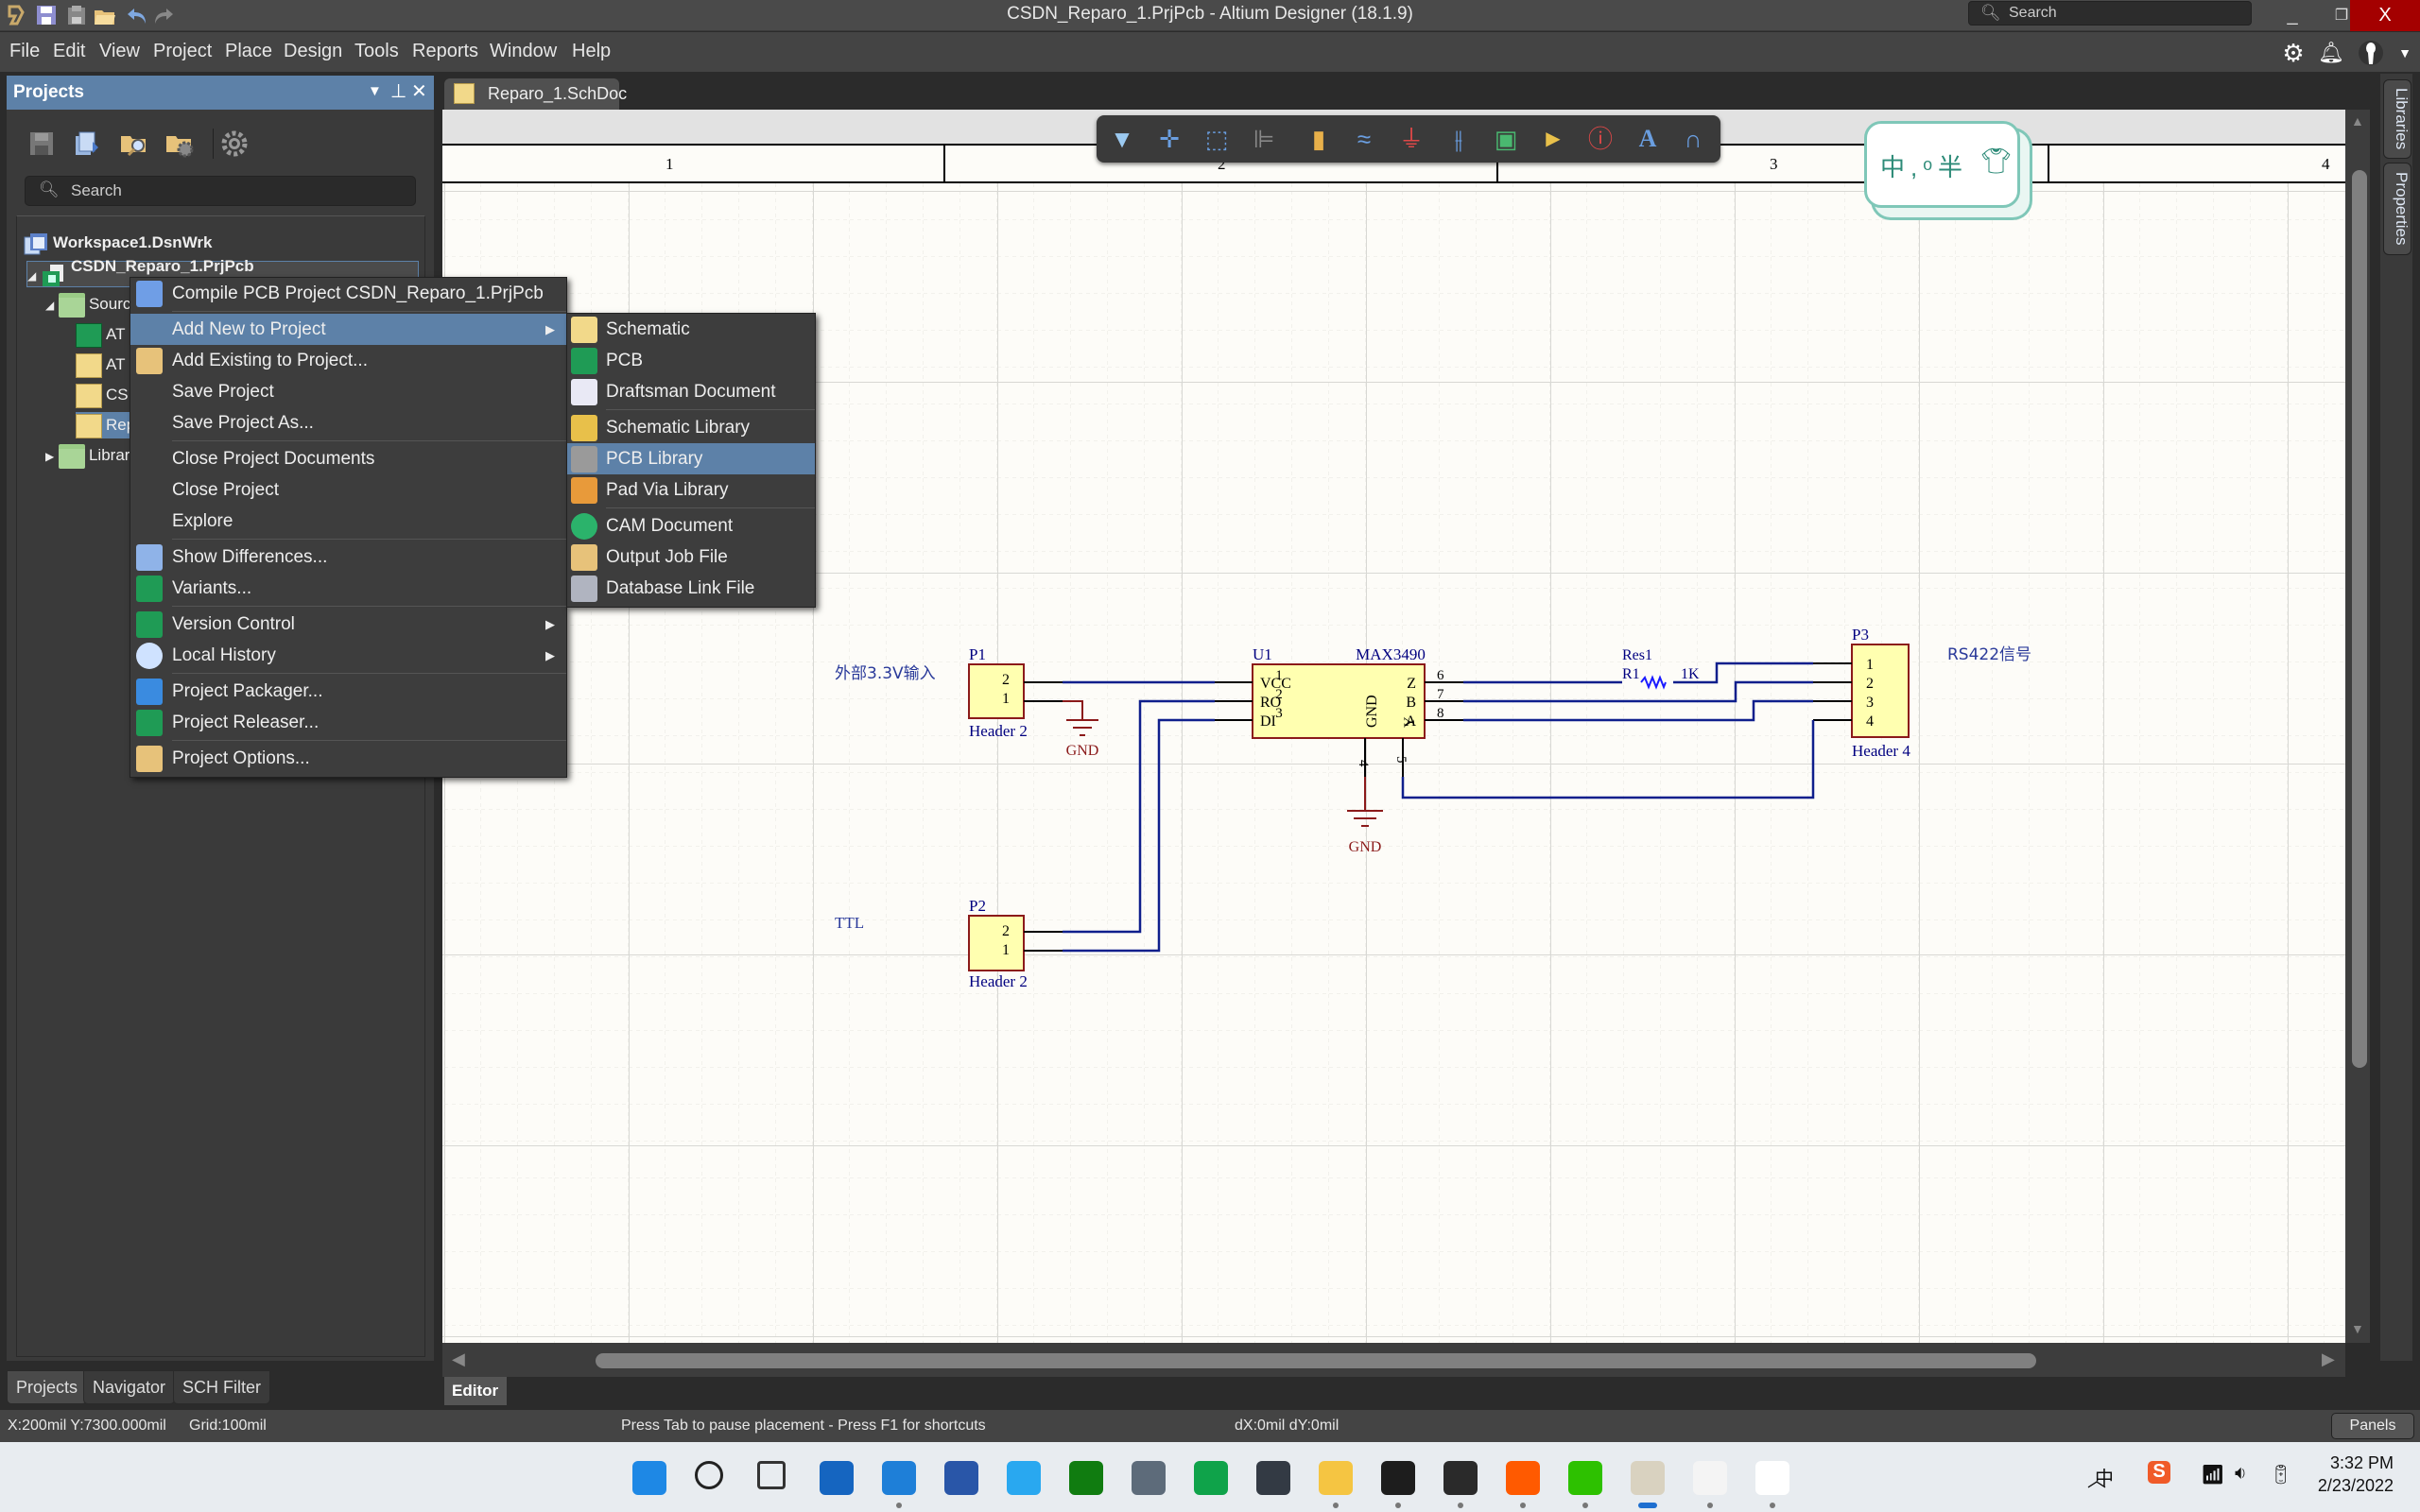  Describe the element at coordinates (234, 144) in the screenshot. I see `settings-icon` at that location.